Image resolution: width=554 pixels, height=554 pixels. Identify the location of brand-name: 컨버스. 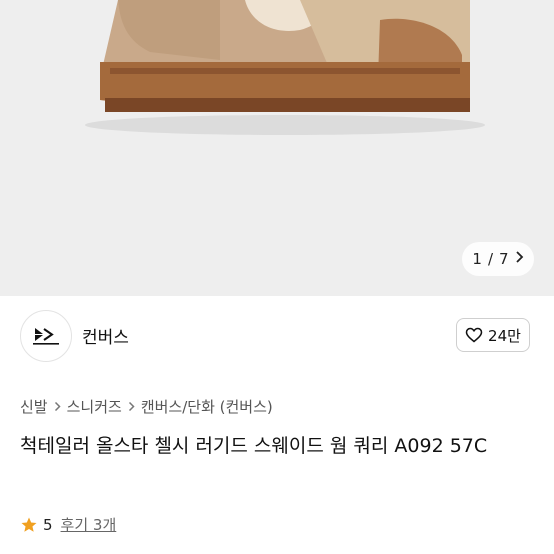
(105, 335).